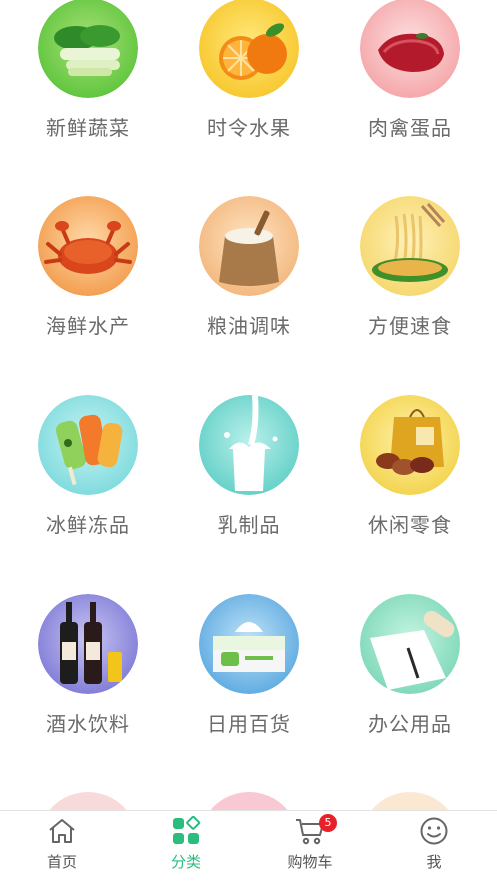 The image size is (497, 884). I want to click on category-dairy: 乳制品, so click(249, 466).